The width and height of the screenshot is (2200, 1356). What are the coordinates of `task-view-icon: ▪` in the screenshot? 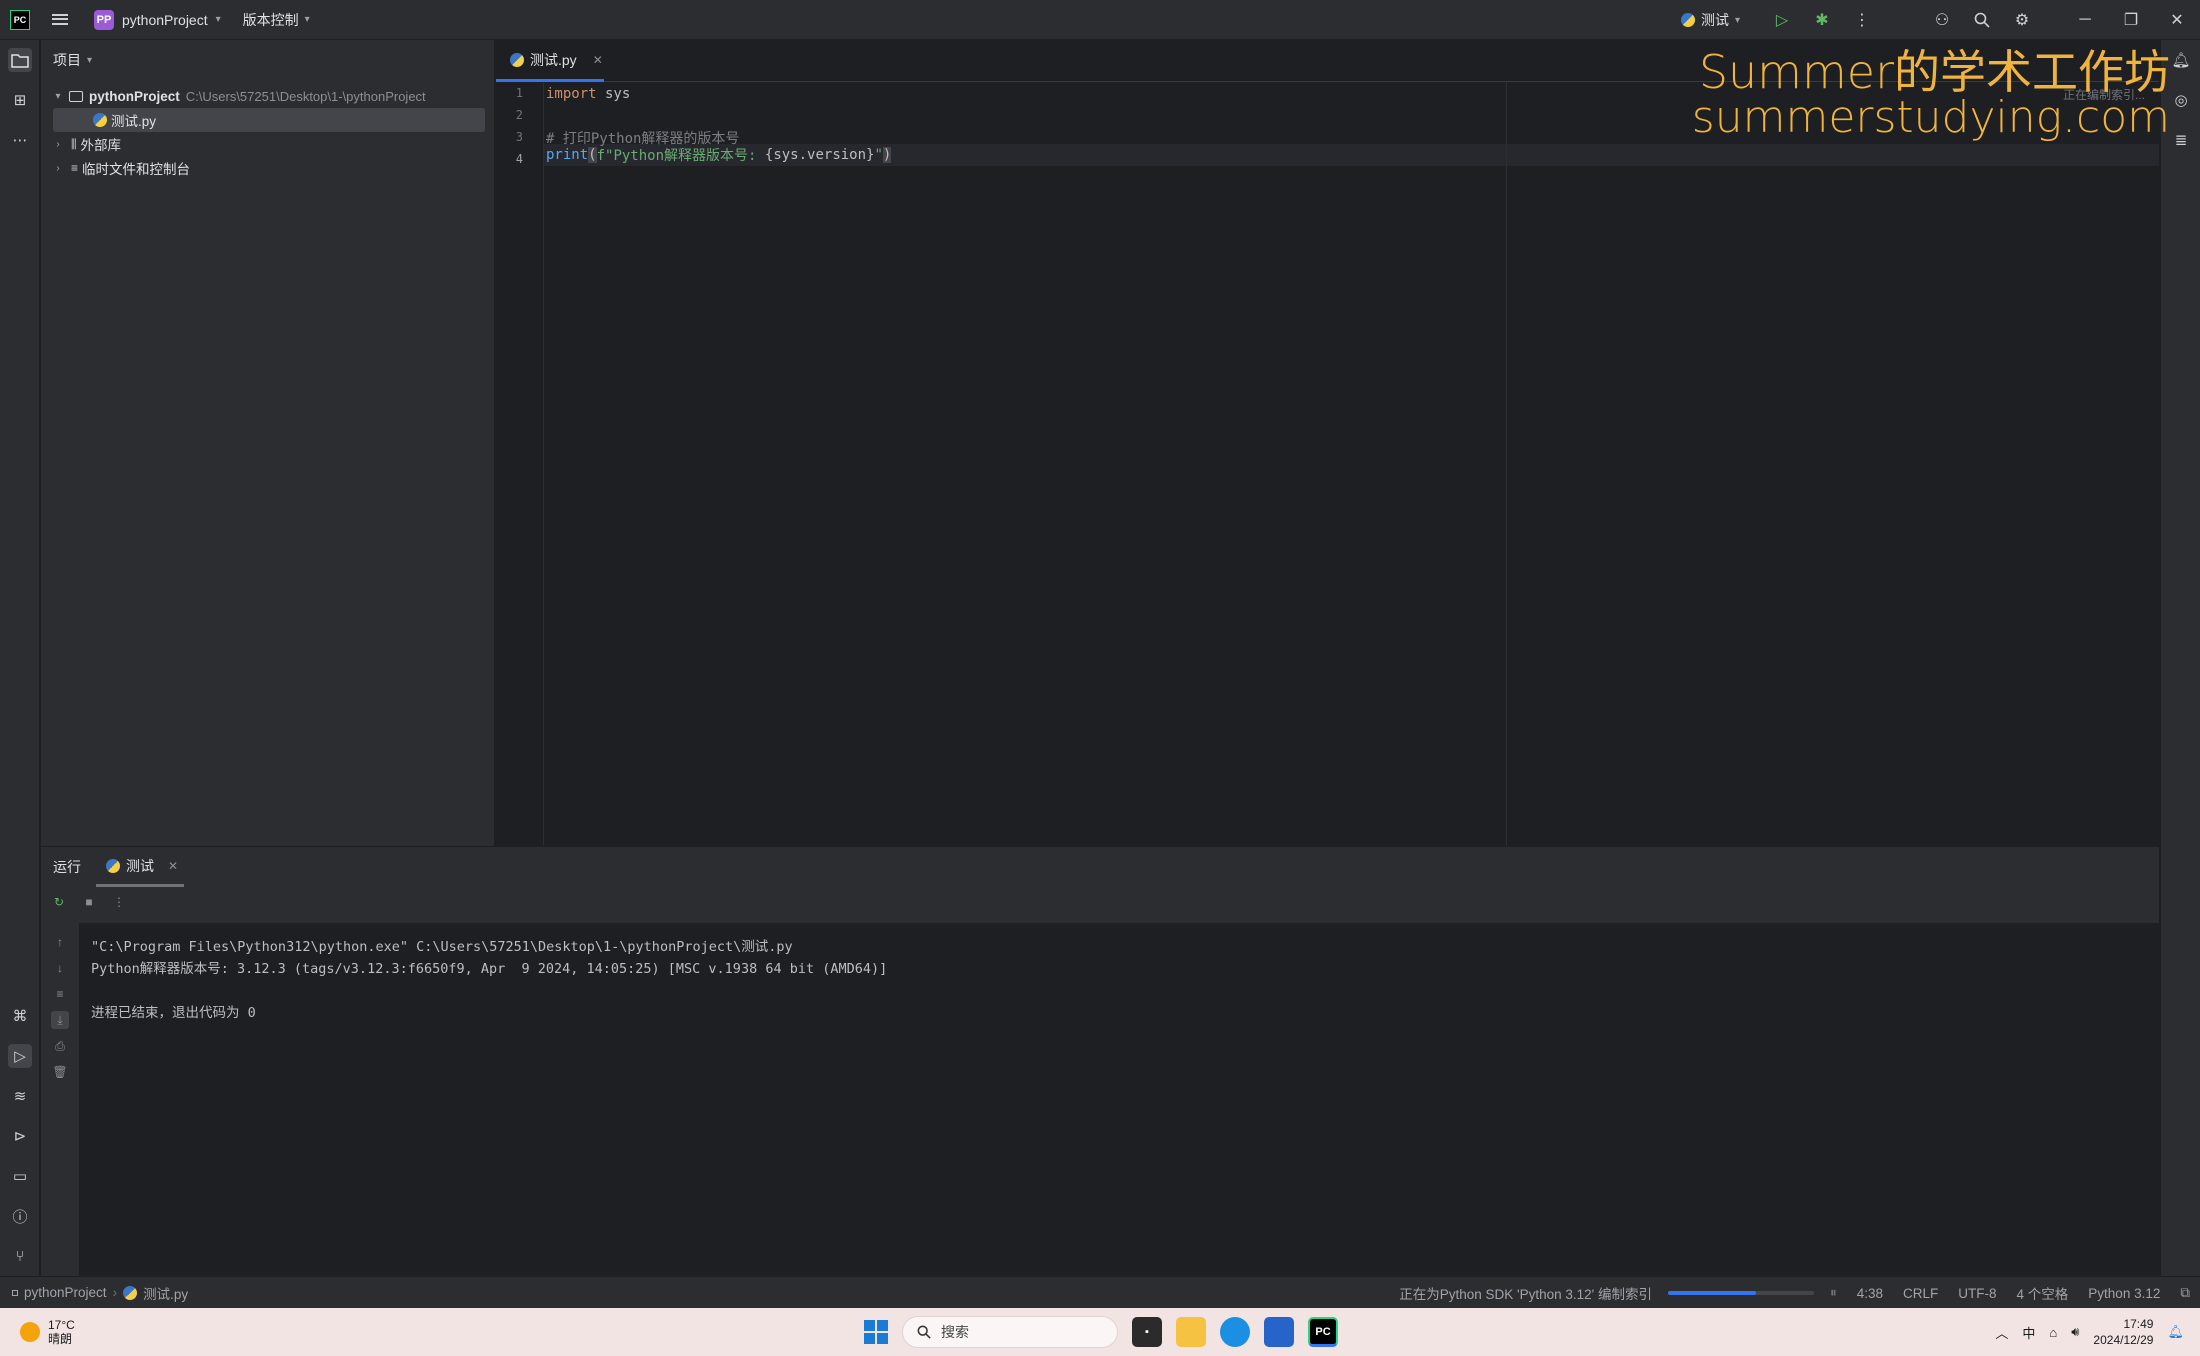 It's located at (1147, 1332).